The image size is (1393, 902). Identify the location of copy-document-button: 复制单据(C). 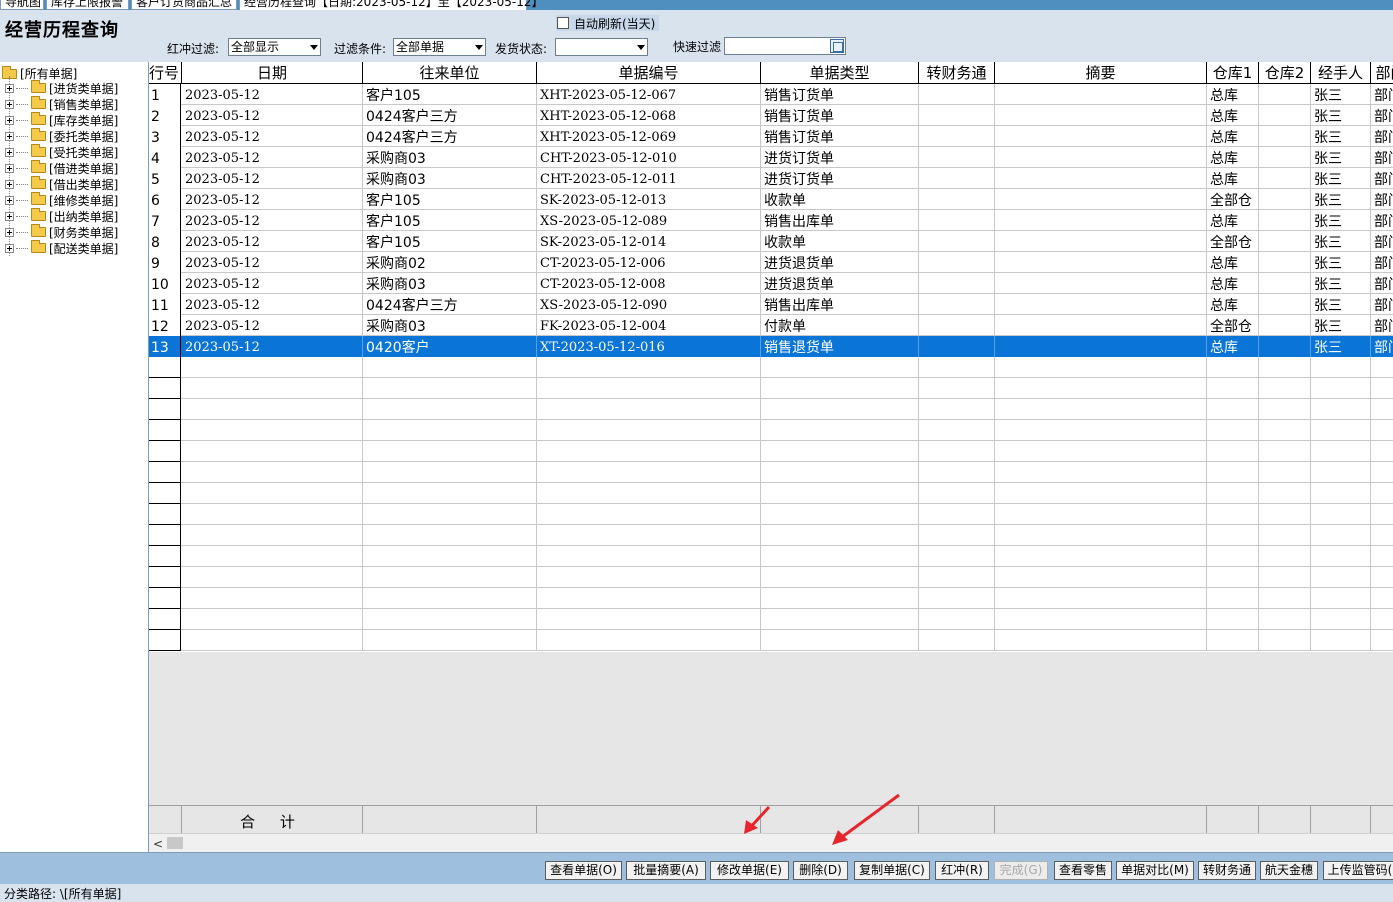
(892, 870).